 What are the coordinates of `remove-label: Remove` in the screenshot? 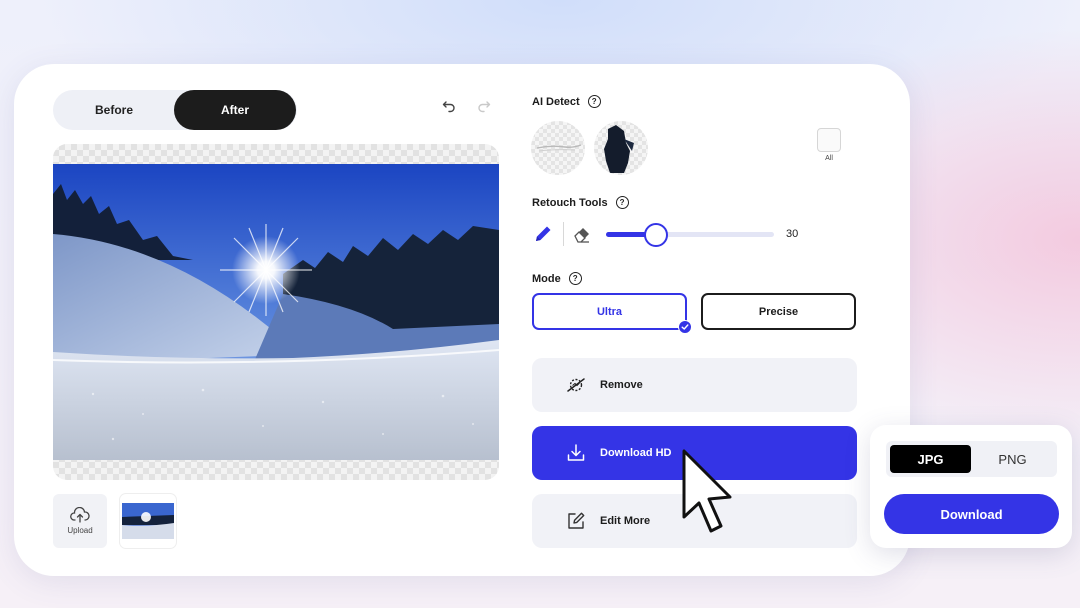 It's located at (621, 385).